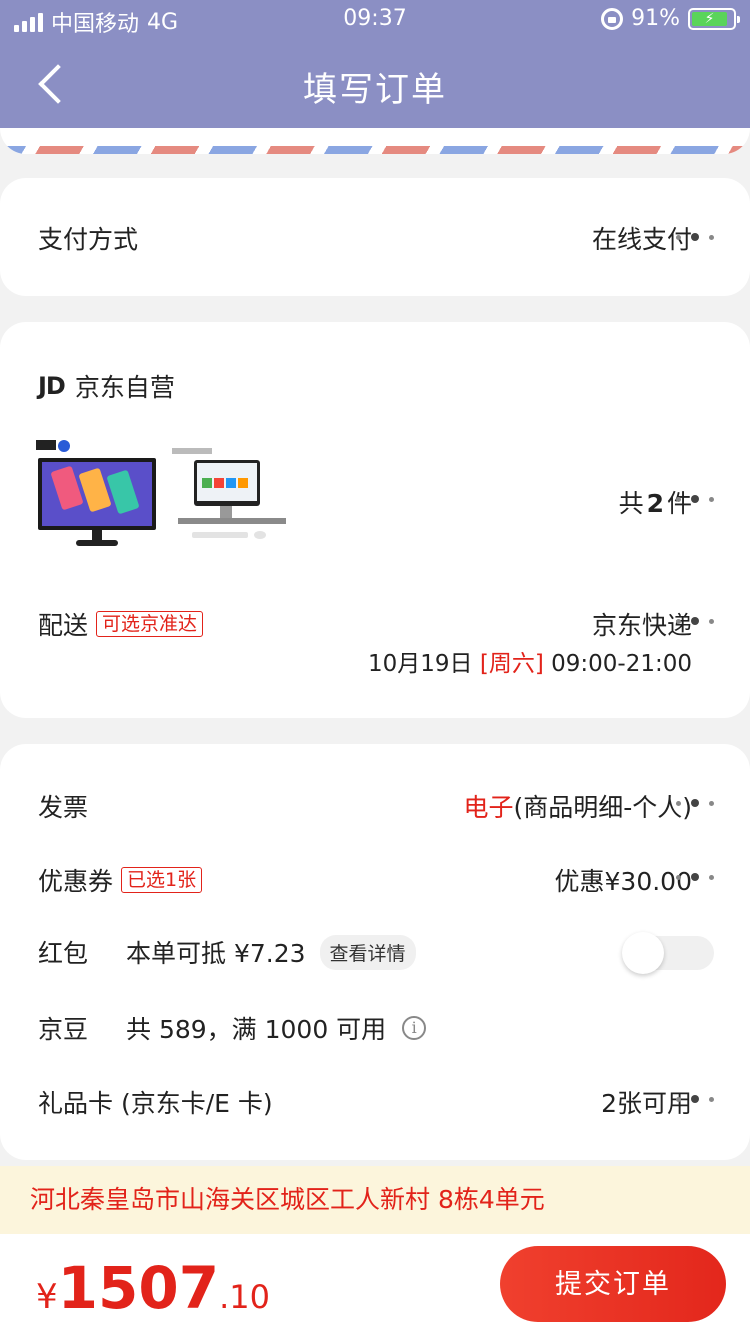 The height and width of the screenshot is (1334, 750). I want to click on giftcard-label: 礼品卡 (京东卡/E 卡), so click(155, 1103).